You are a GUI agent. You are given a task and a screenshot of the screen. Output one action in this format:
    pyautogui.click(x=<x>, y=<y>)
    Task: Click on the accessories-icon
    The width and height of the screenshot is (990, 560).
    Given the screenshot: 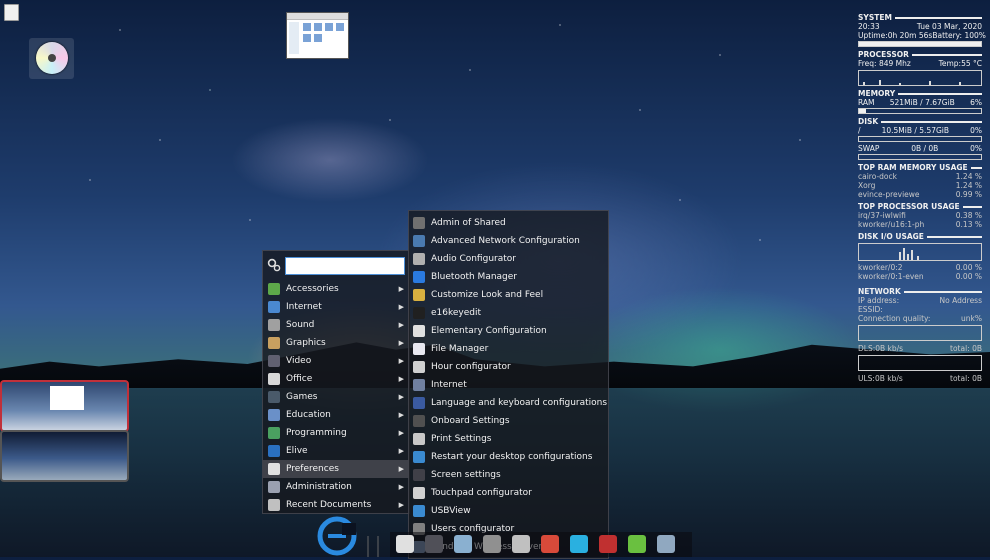 What is the action you would take?
    pyautogui.click(x=274, y=289)
    